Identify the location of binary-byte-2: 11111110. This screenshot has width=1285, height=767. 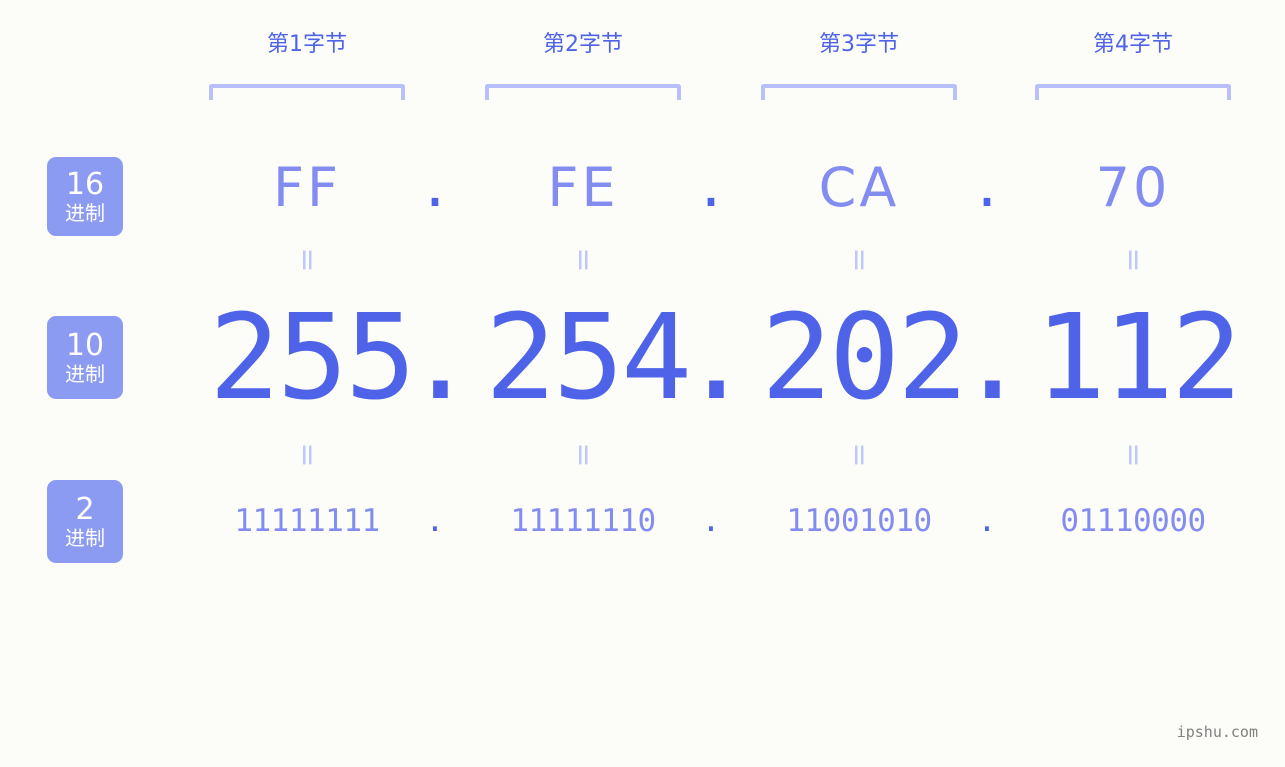
(583, 521).